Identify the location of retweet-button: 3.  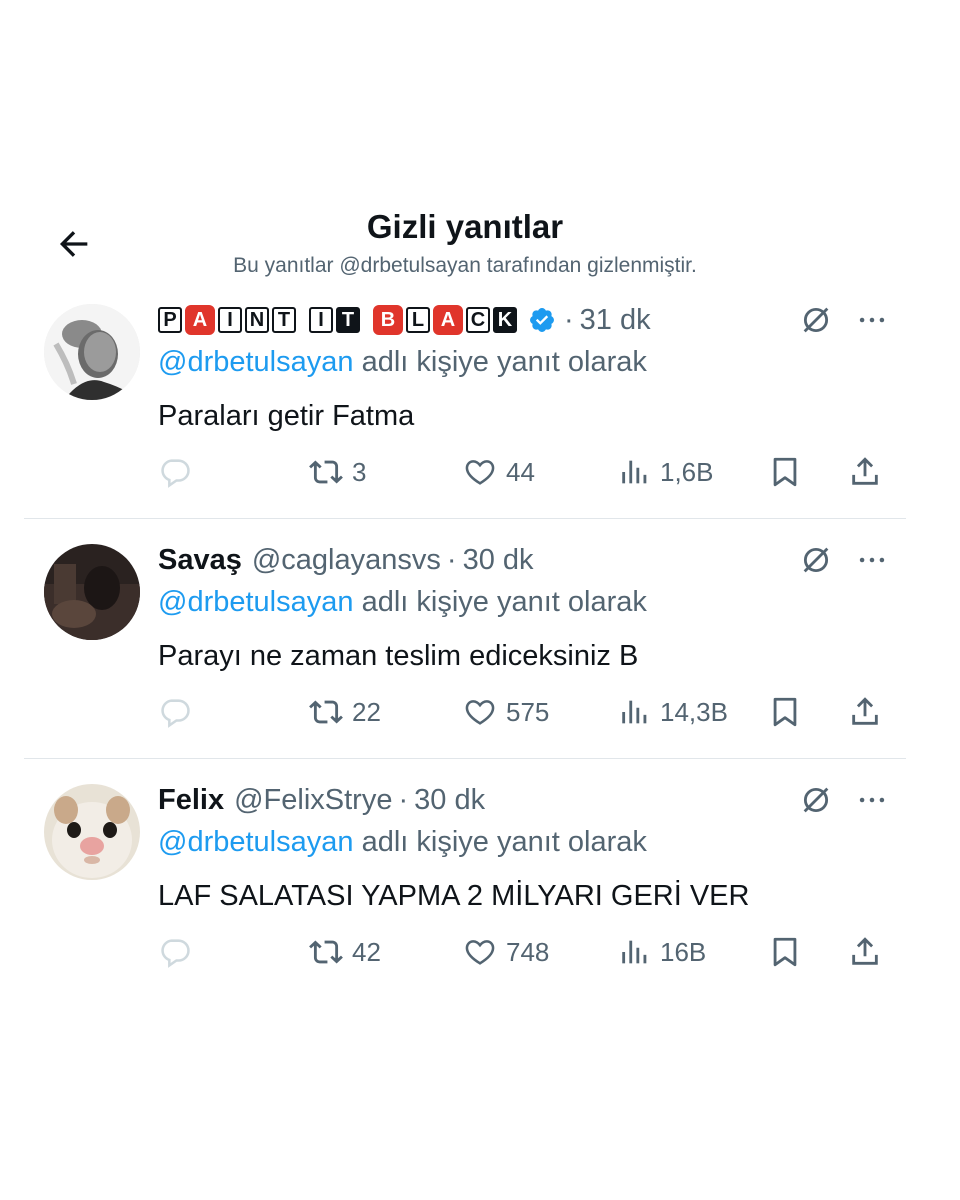
(337, 472).